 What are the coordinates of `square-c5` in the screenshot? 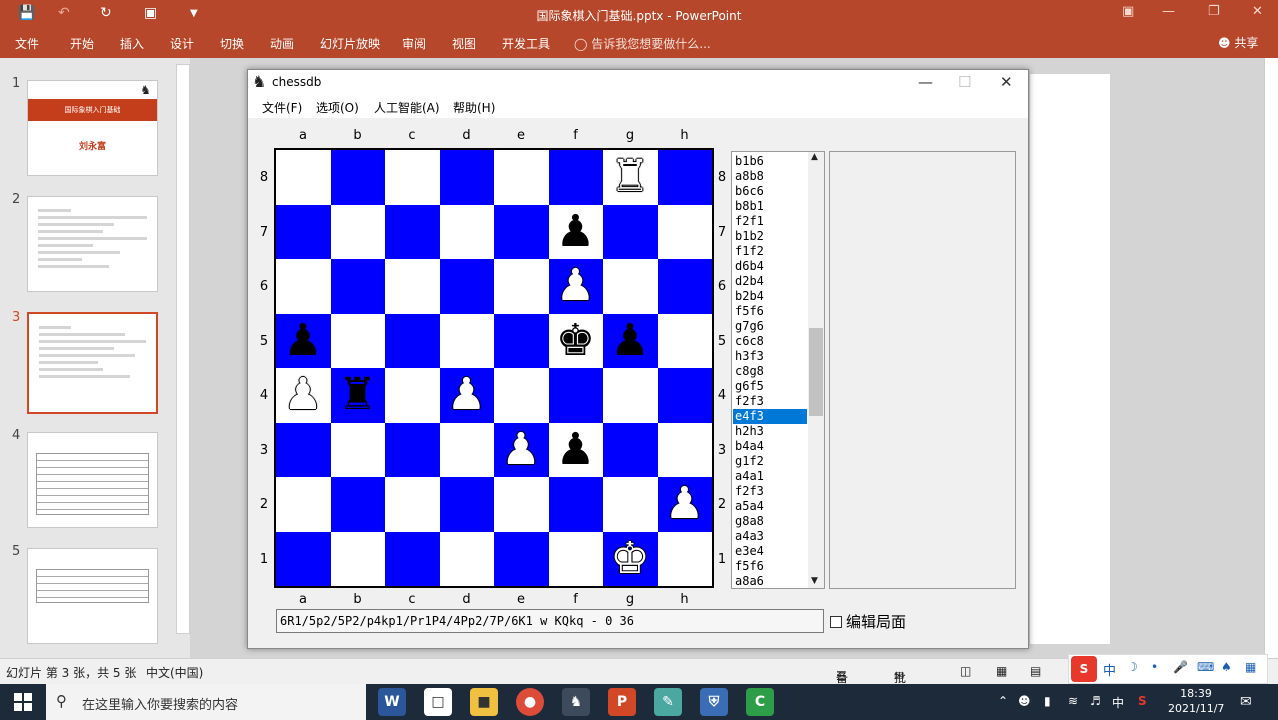 It's located at (412, 340).